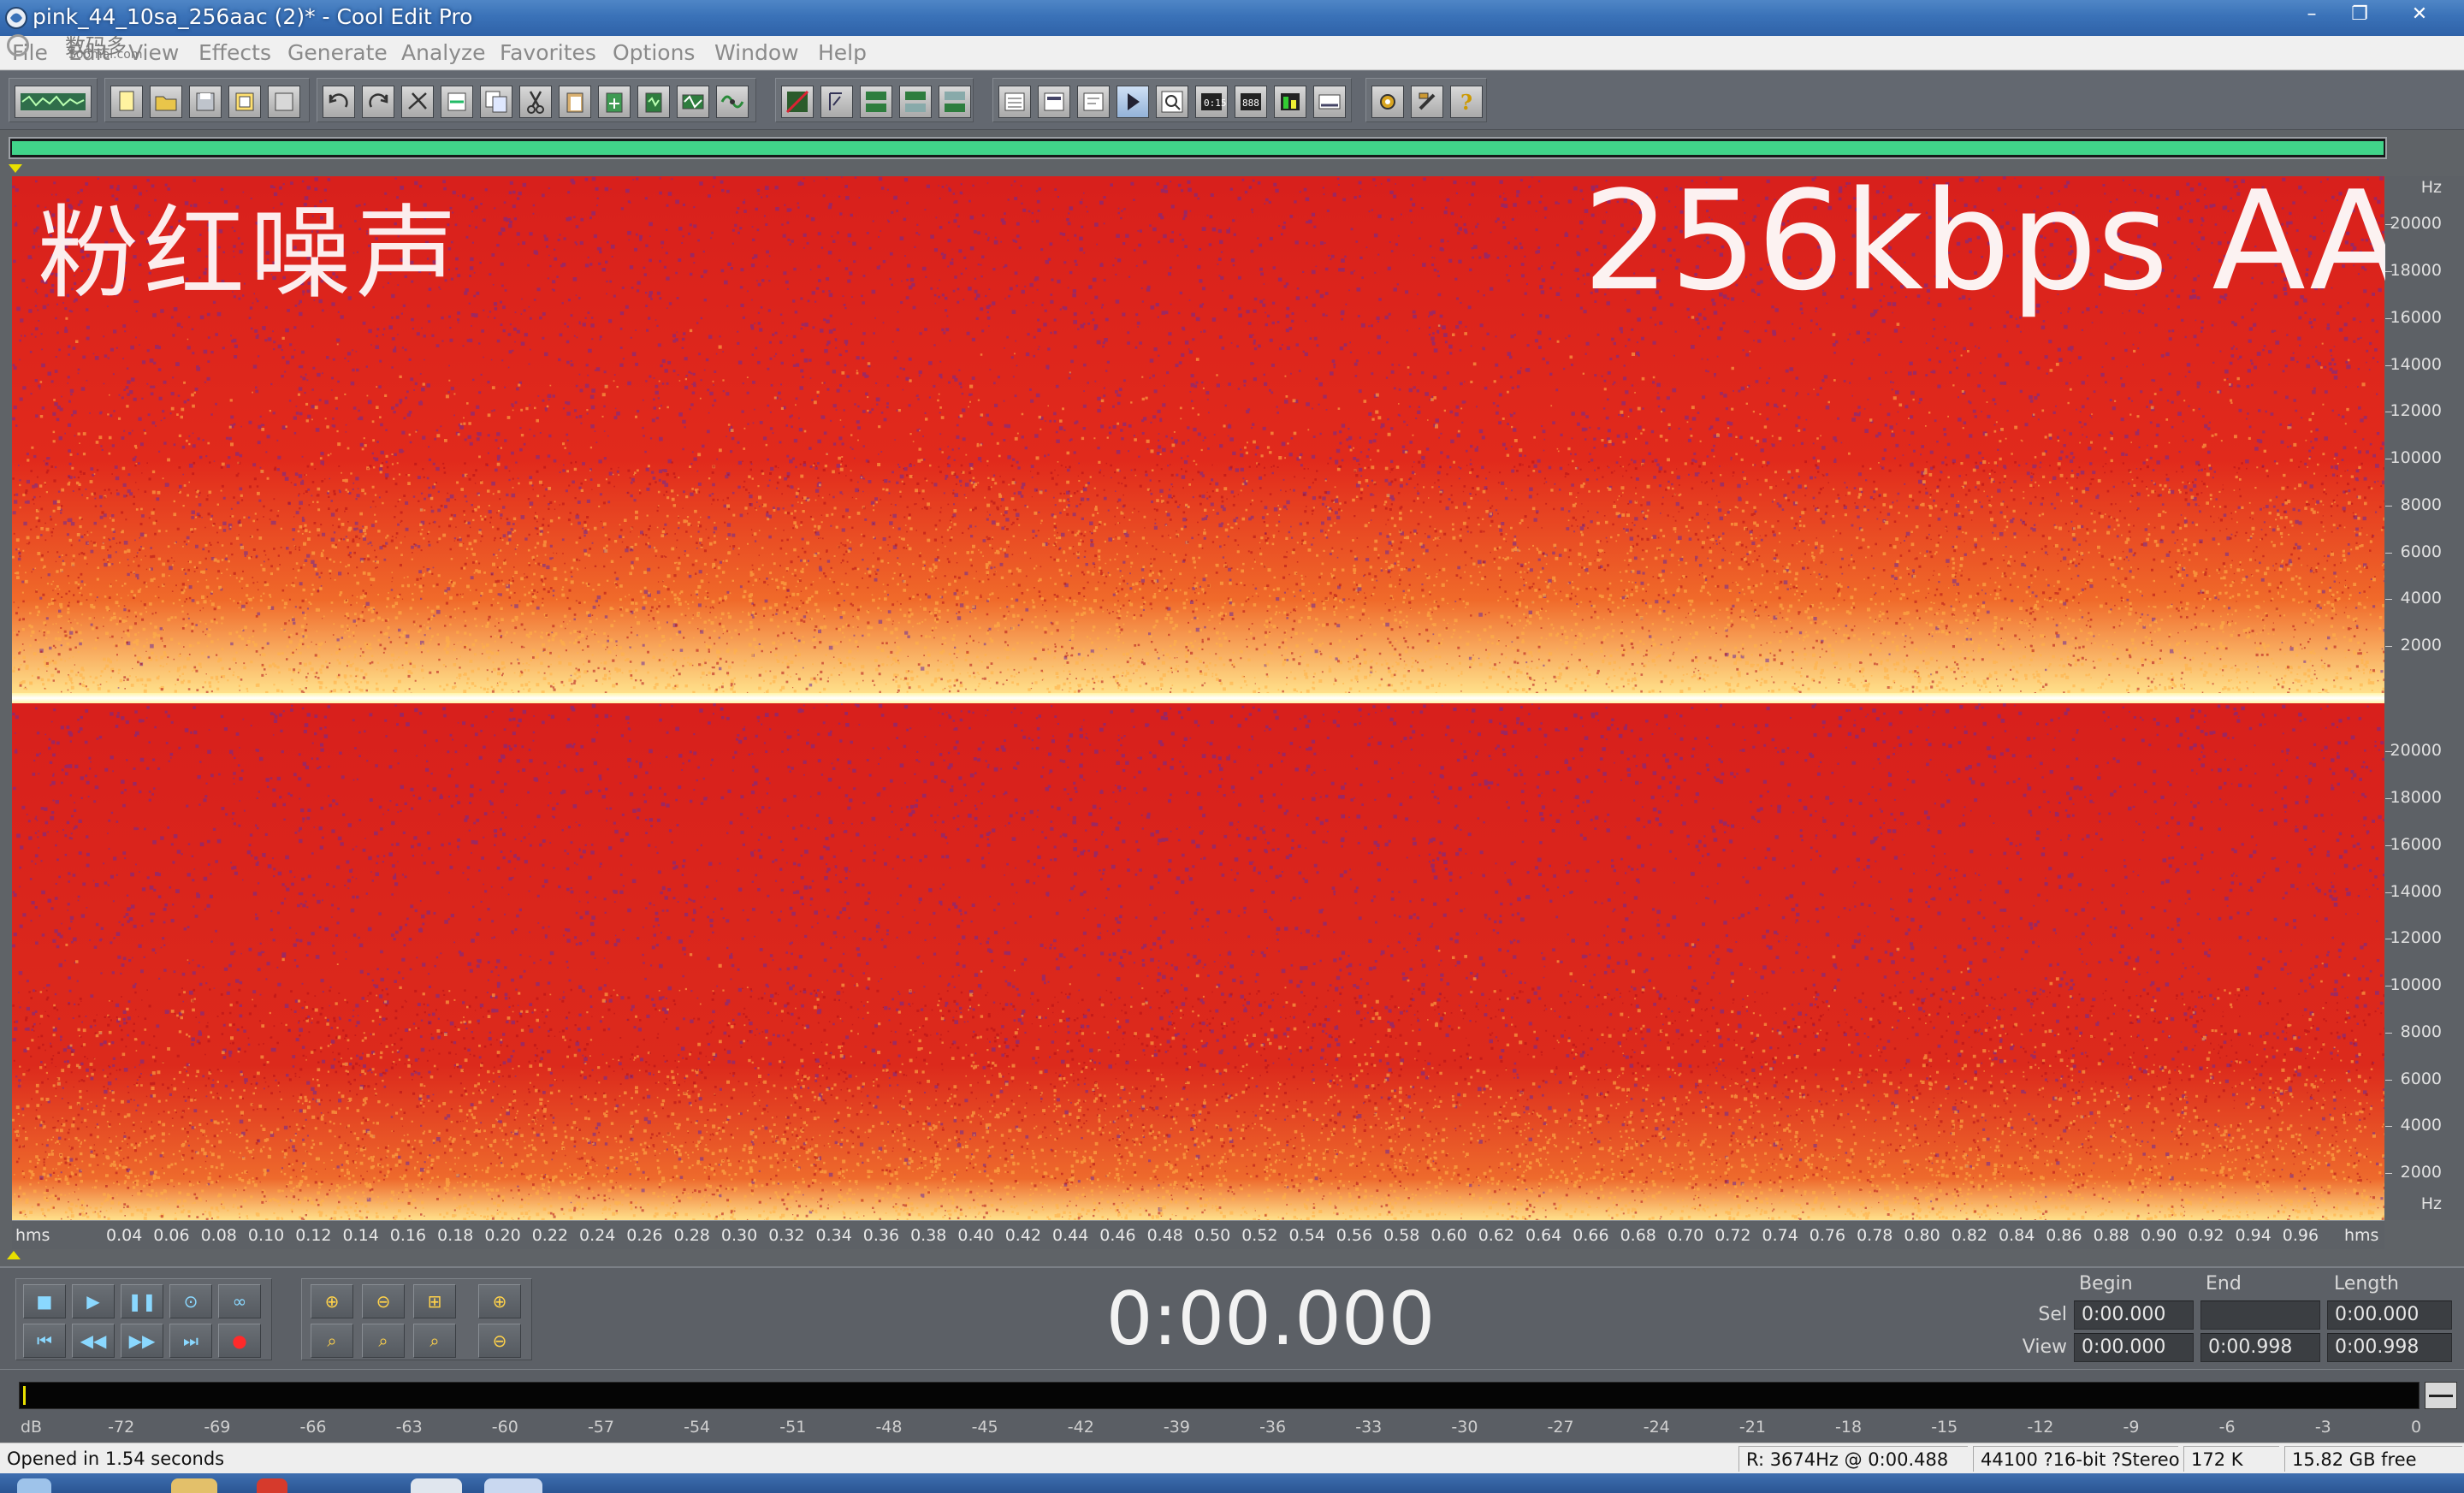 This screenshot has width=2464, height=1493. I want to click on time-format-button: 0:15, so click(1211, 102).